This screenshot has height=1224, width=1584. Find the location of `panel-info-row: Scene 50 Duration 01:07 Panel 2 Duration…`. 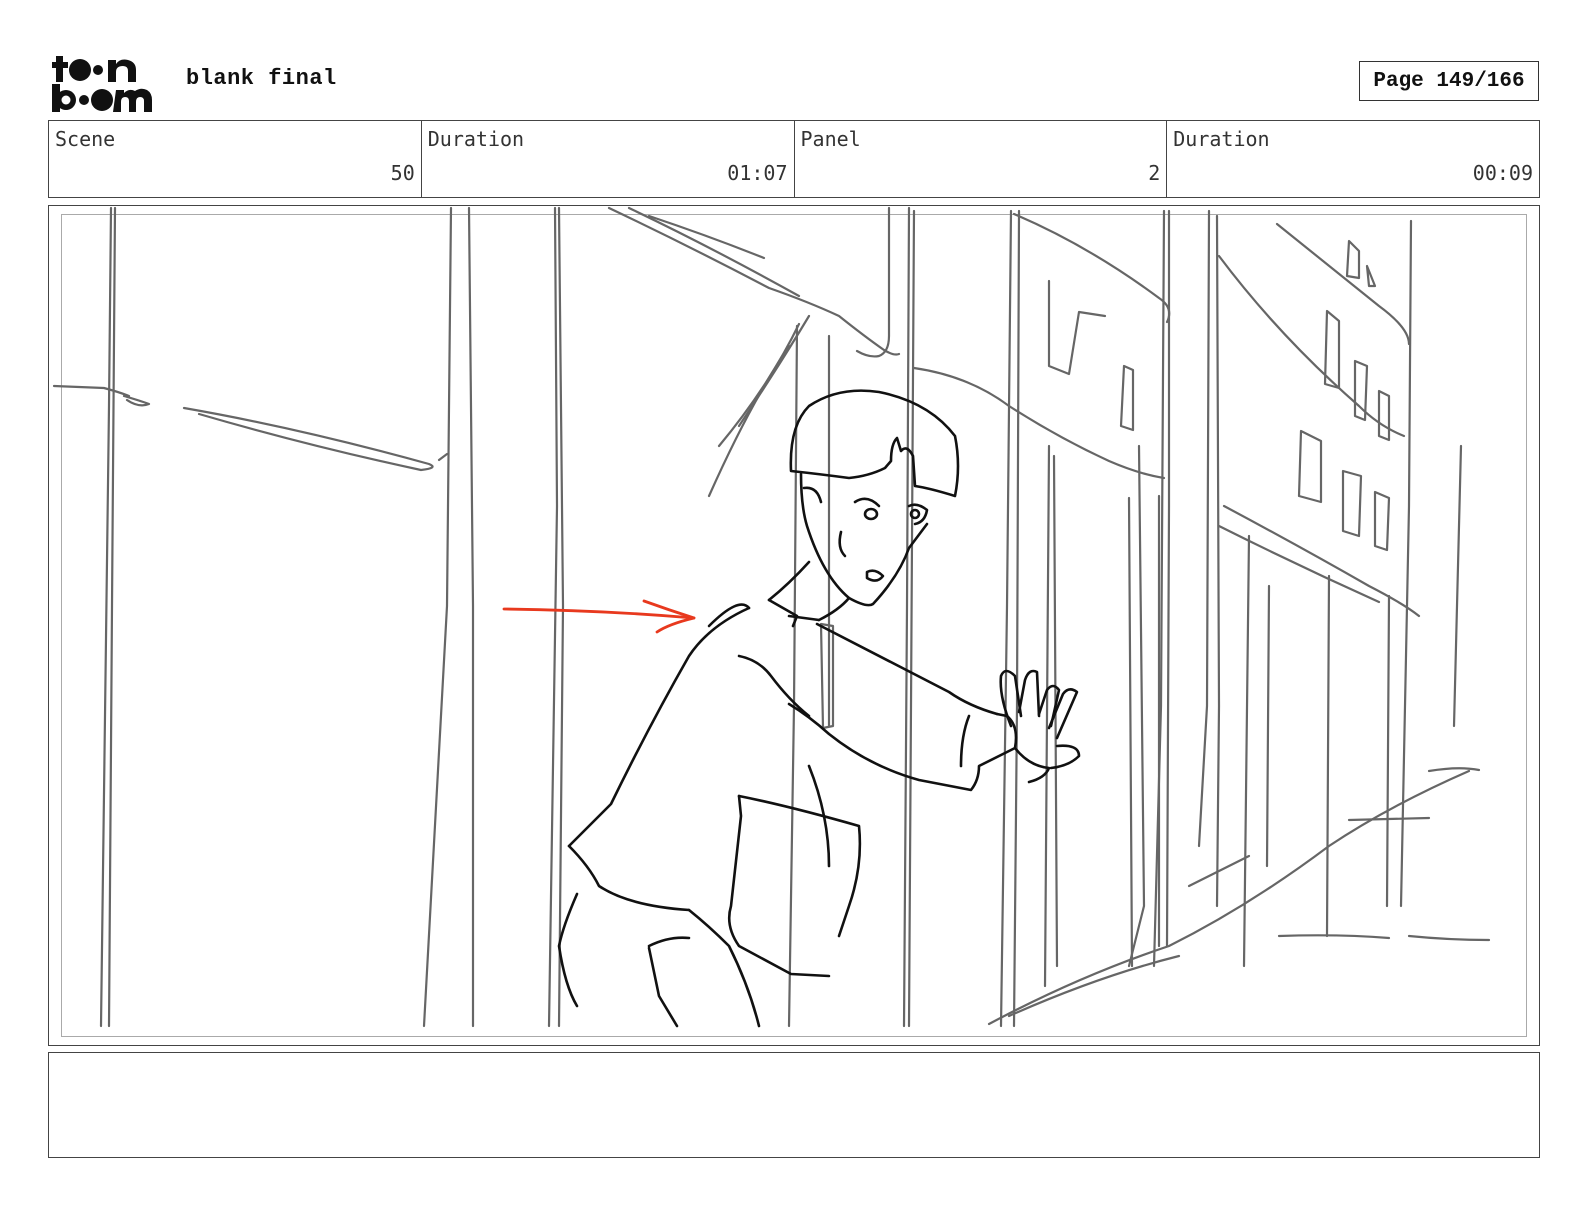

panel-info-row: Scene 50 Duration 01:07 Panel 2 Duration… is located at coordinates (794, 159).